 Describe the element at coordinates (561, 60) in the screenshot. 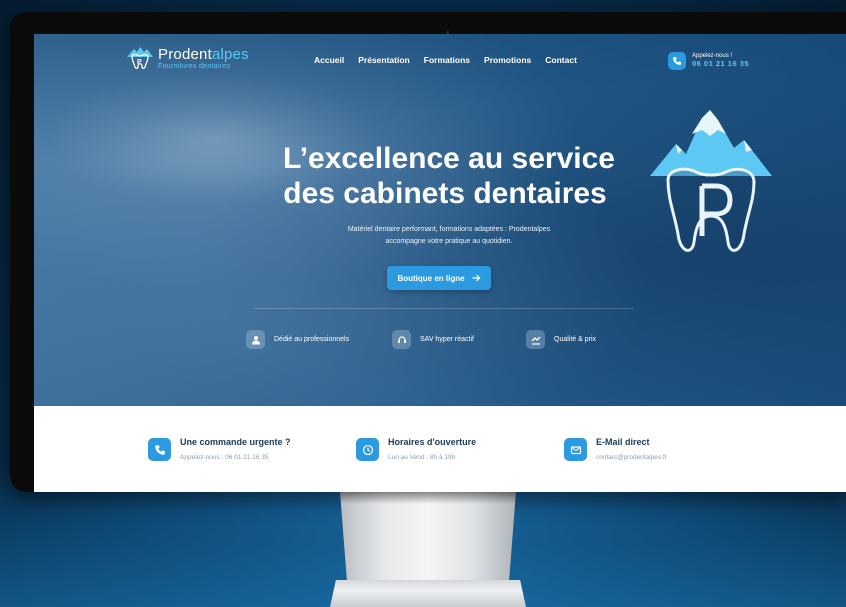

I see `nav-item-contact: Contact` at that location.